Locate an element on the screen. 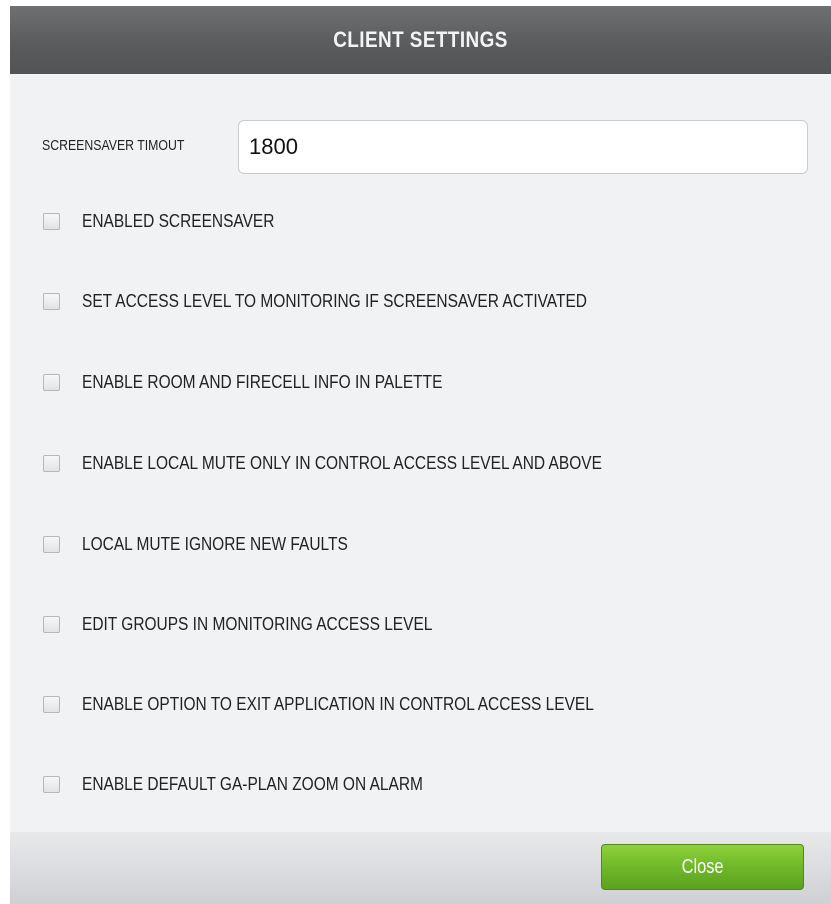 The width and height of the screenshot is (831, 904). option-enabled-screensaver: ENABLED SCREENSAVER is located at coordinates (174, 221).